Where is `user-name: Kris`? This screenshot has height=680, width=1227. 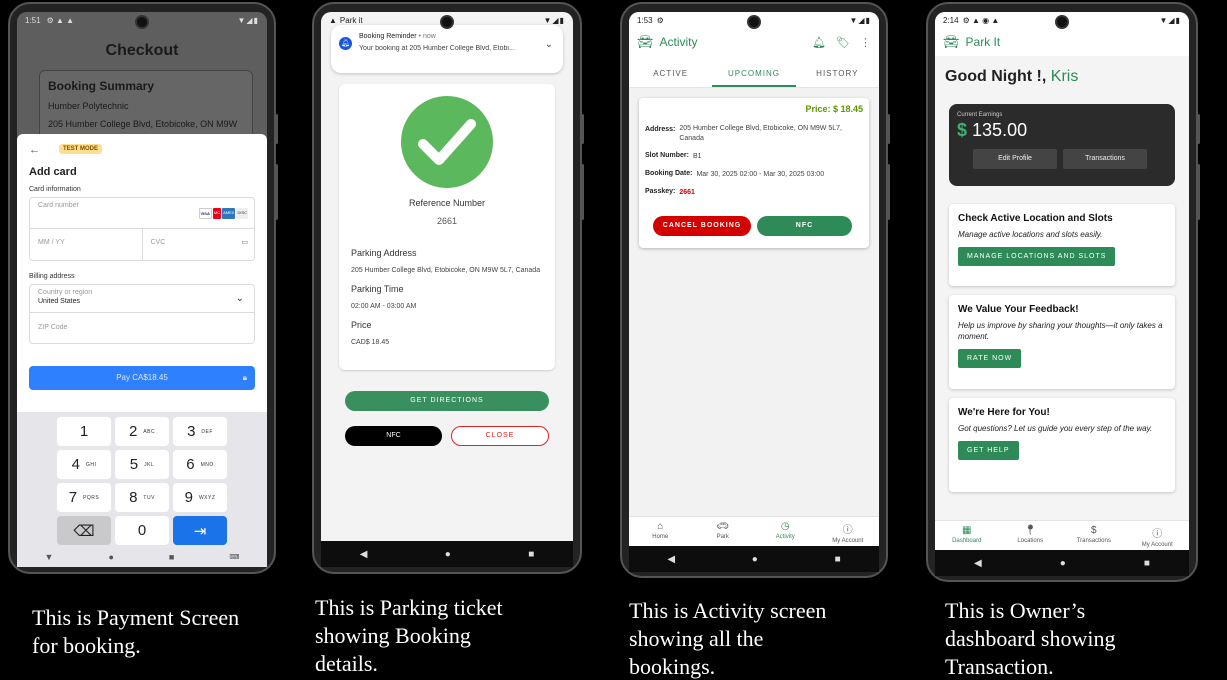 user-name: Kris is located at coordinates (1064, 76).